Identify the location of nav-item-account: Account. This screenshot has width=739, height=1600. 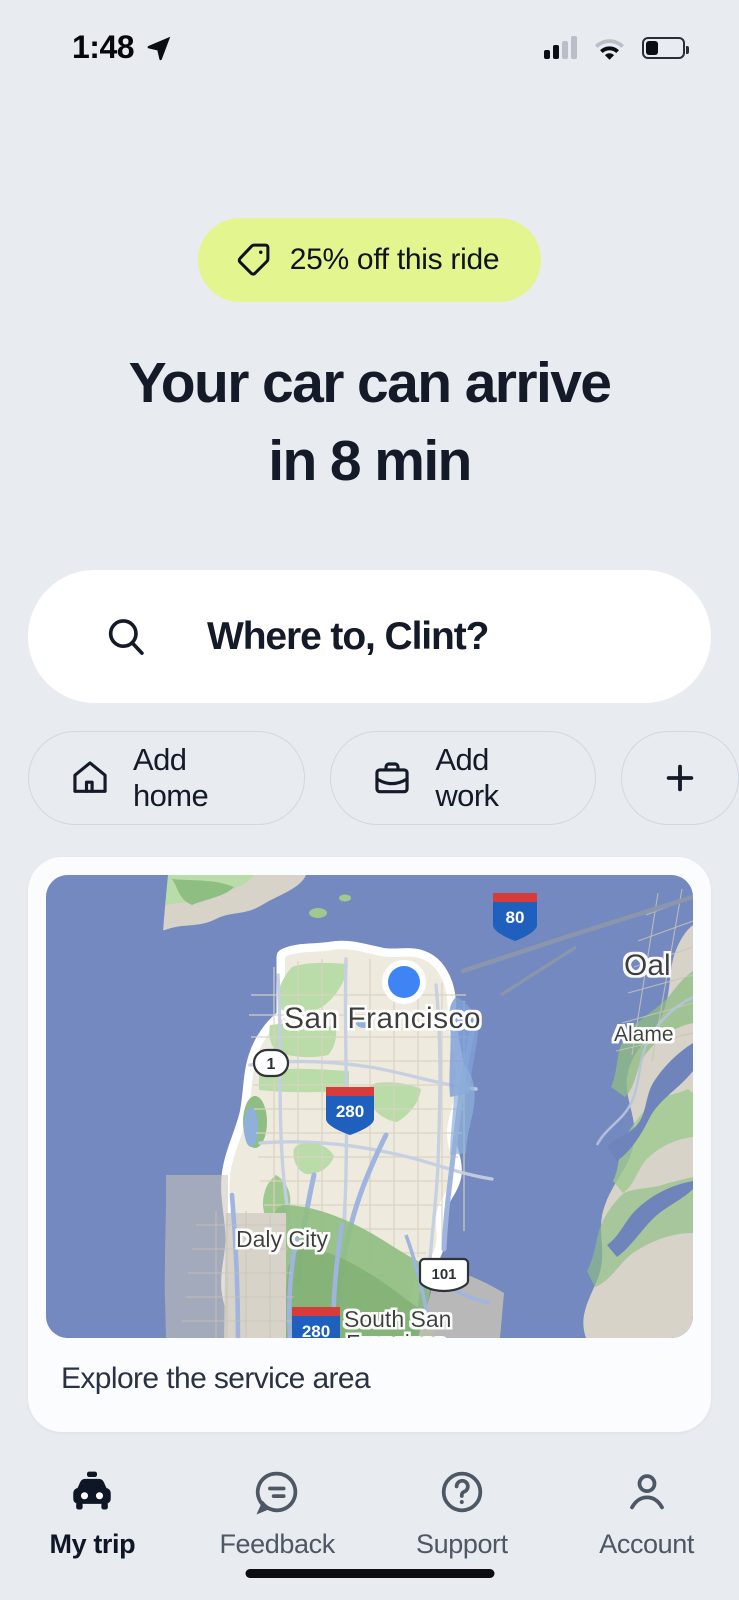
(646, 1513).